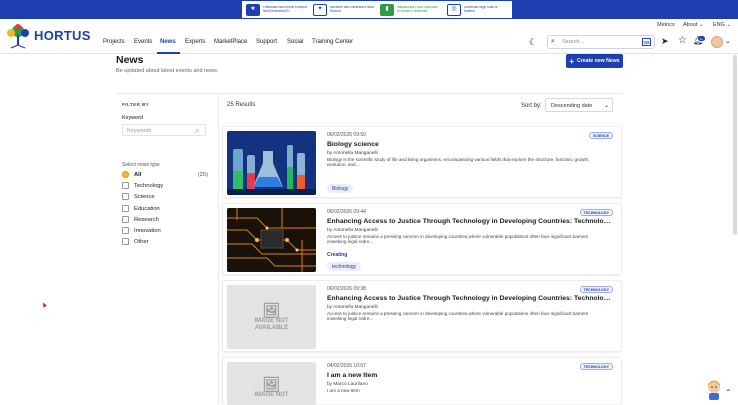  I want to click on sort-value: Descending date, so click(572, 106).